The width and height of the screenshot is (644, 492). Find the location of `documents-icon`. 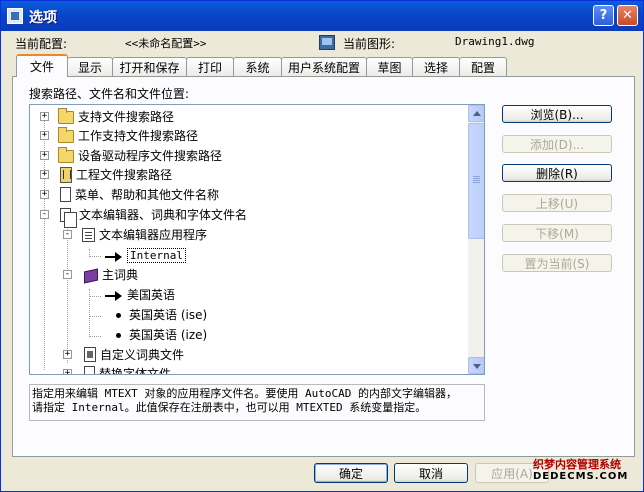

documents-icon is located at coordinates (68, 217).